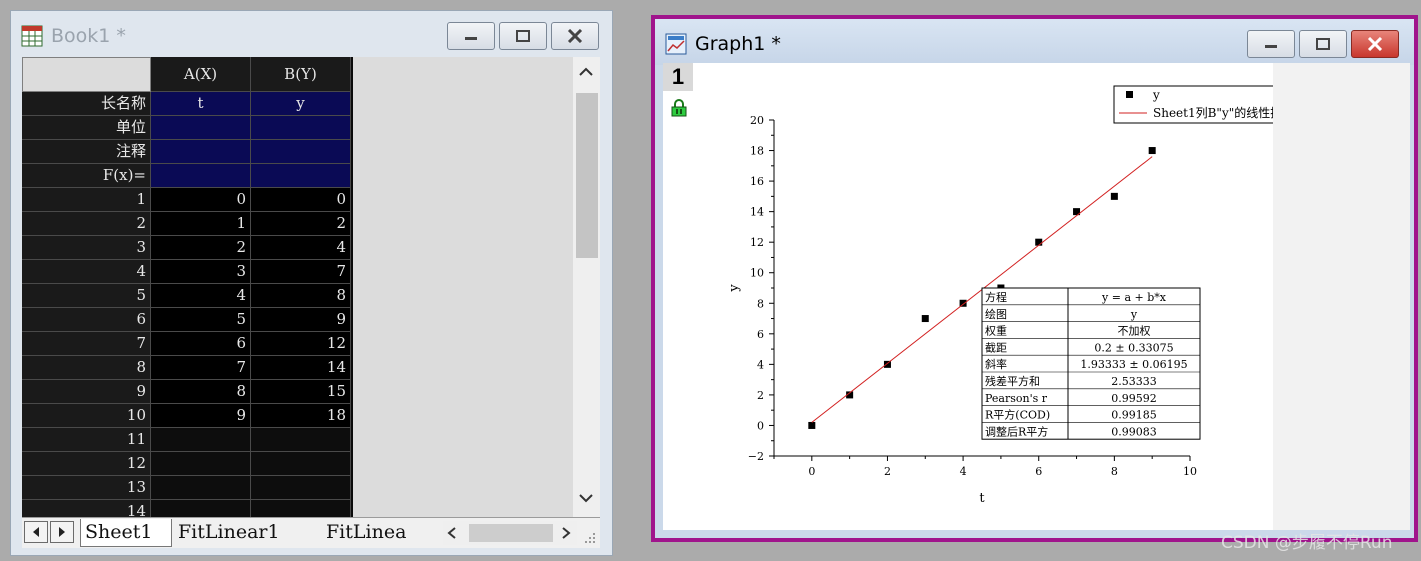 This screenshot has width=1421, height=561. Describe the element at coordinates (1034, 42) in the screenshot. I see `graph1-titlebar: Graph1 *` at that location.